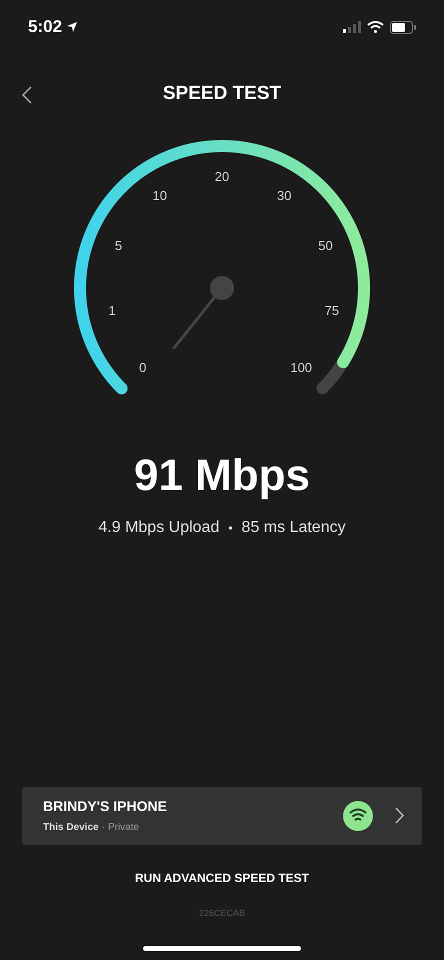  What do you see at coordinates (45, 27) in the screenshot?
I see `status-time: 5:02` at bounding box center [45, 27].